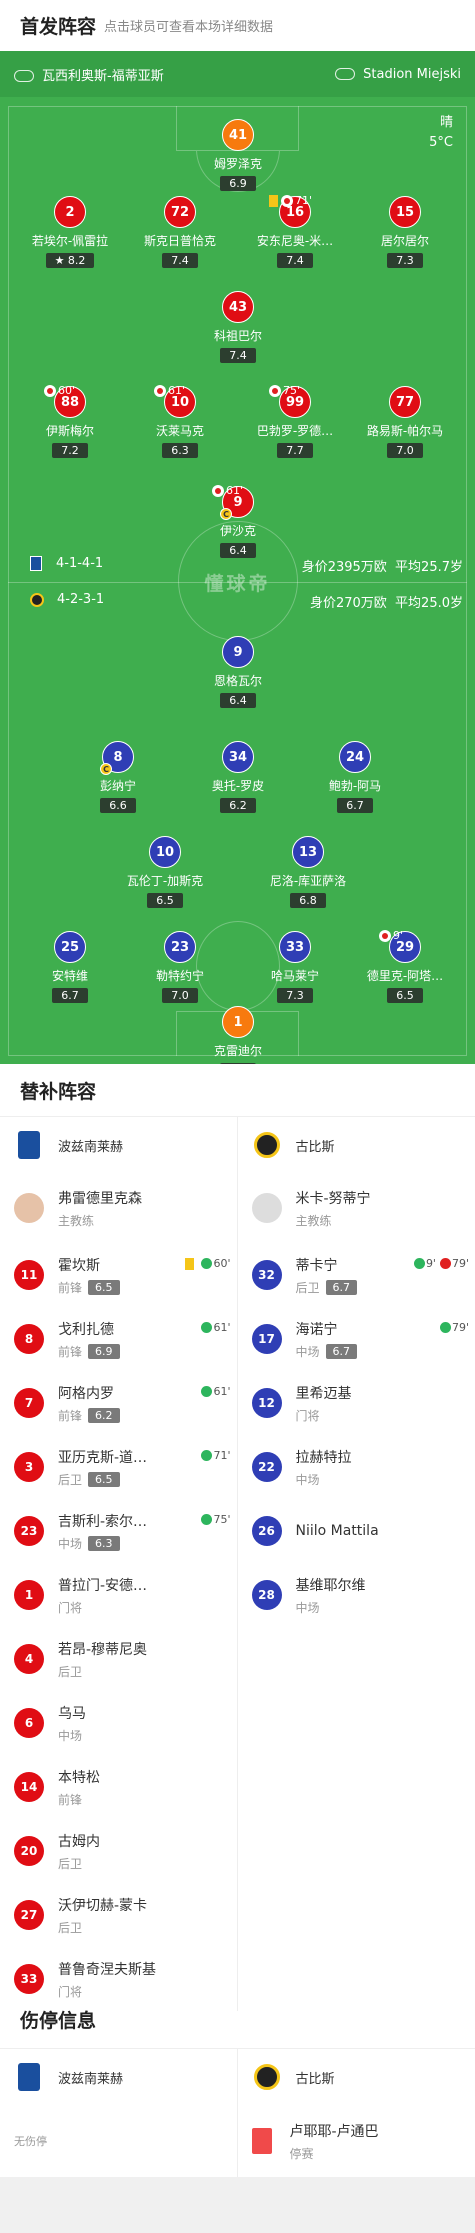 The height and width of the screenshot is (2233, 475). What do you see at coordinates (118, 1723) in the screenshot?
I see `sub-player-row: 6 乌马 中场` at bounding box center [118, 1723].